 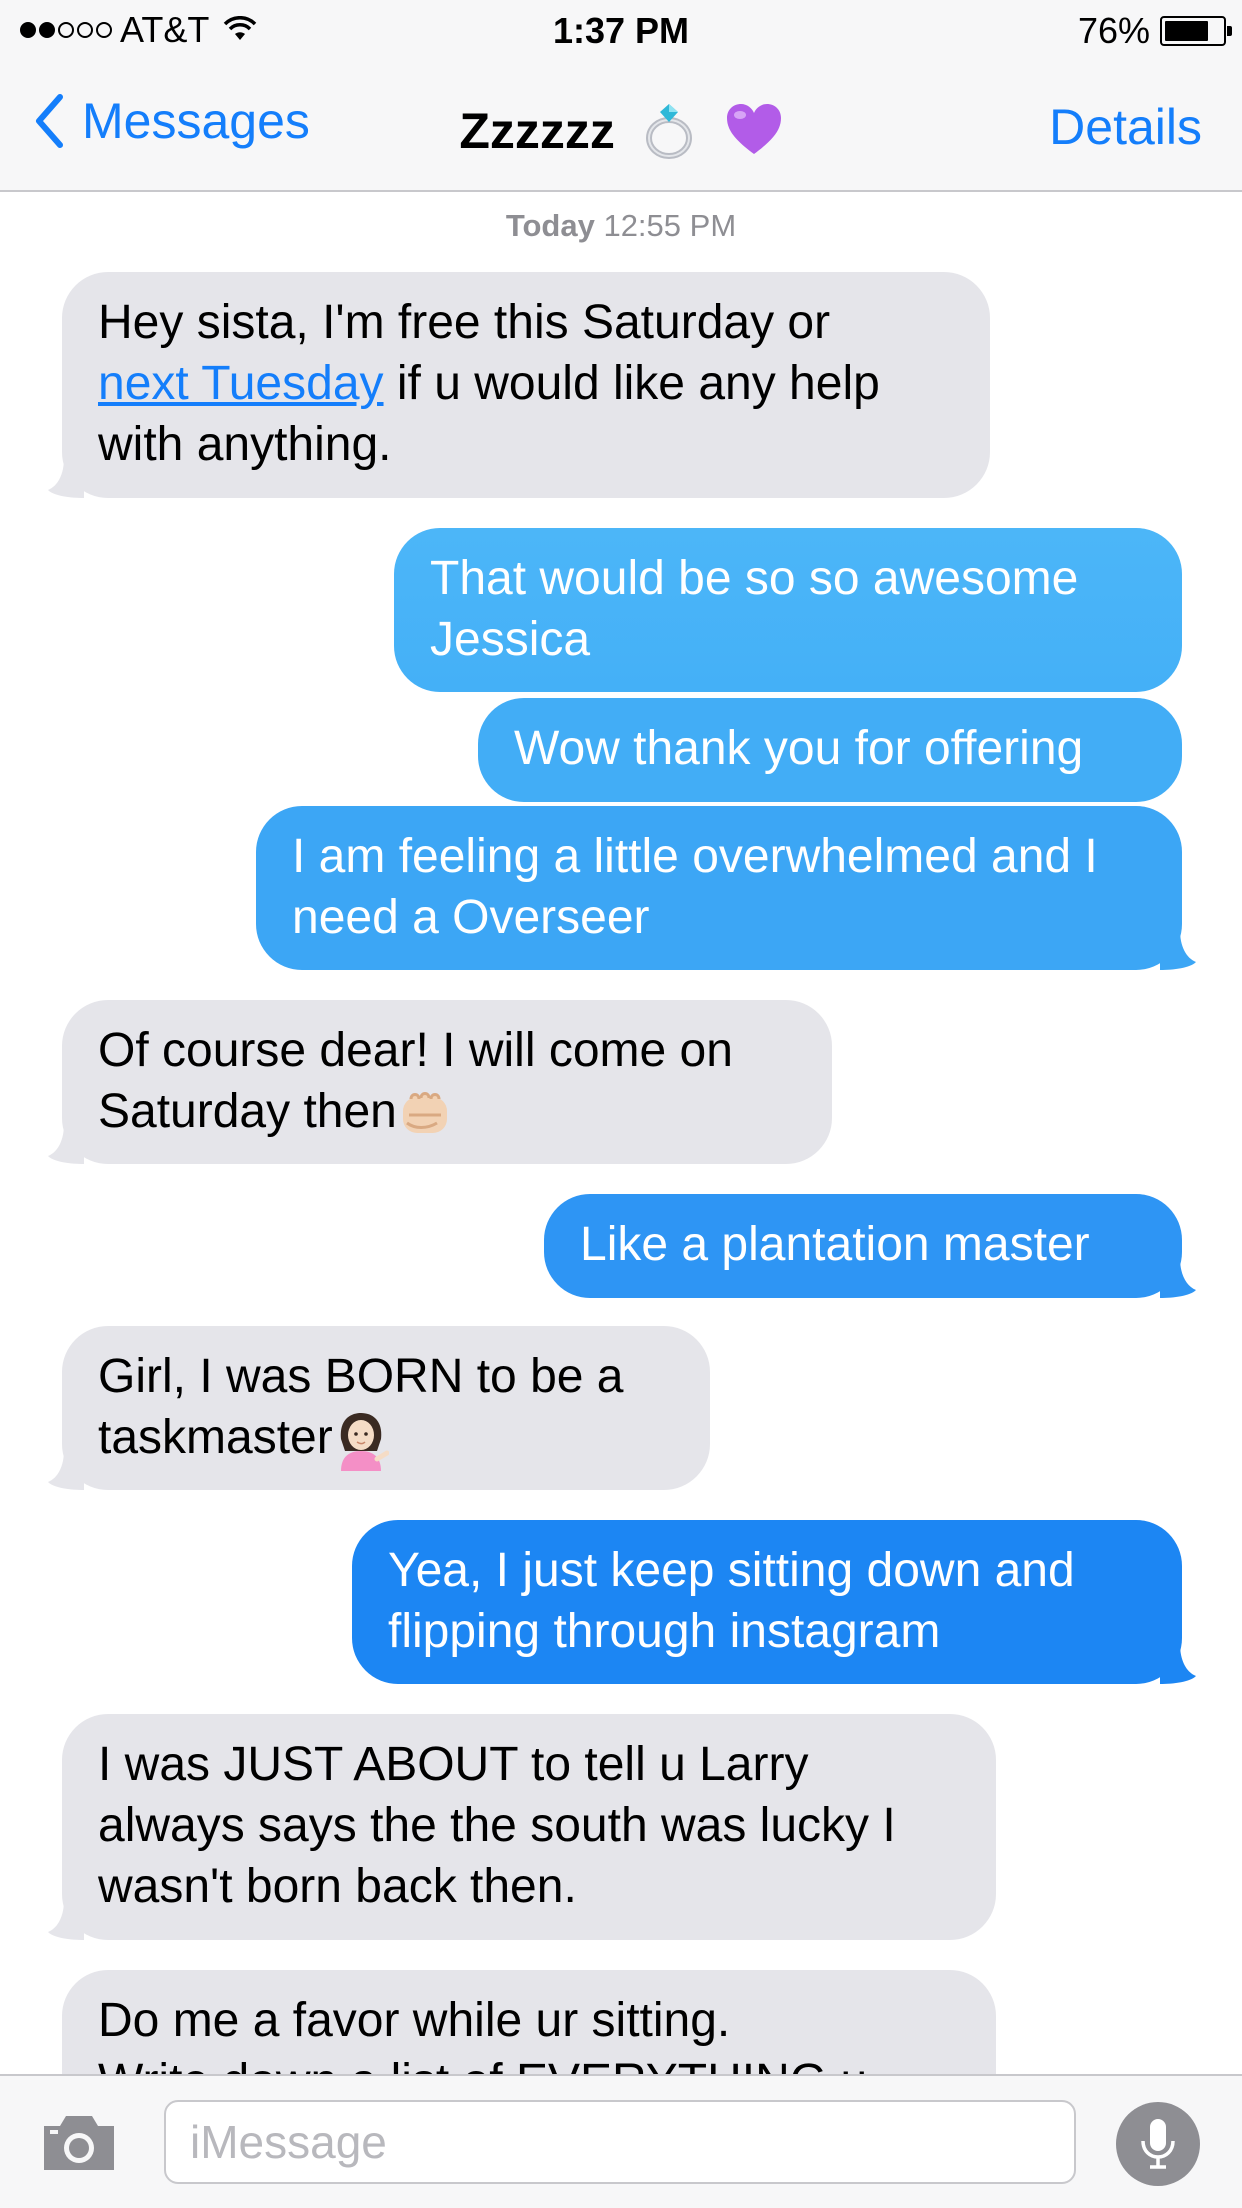 I want to click on status-right: 76%, so click(x=1154, y=31).